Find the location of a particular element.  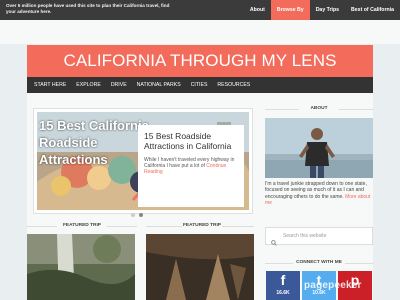

nav-cities: CITIES is located at coordinates (199, 85).